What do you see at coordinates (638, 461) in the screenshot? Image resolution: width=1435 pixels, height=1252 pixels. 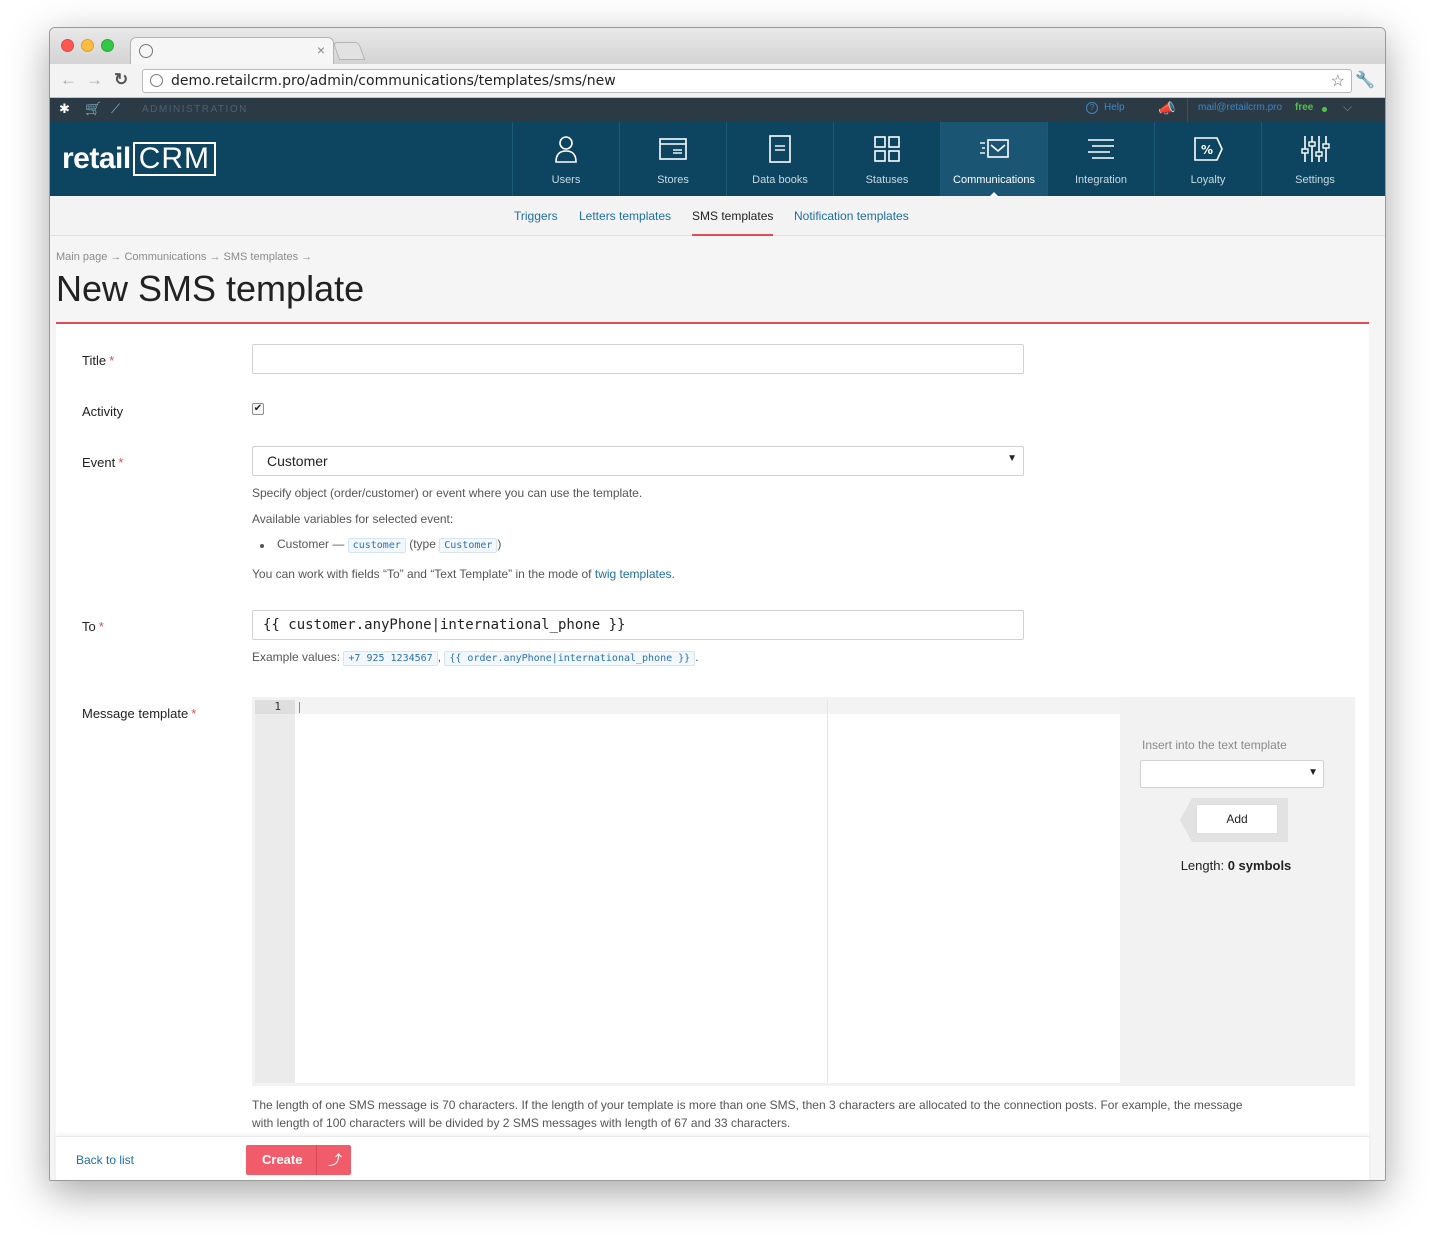 I see `event-select: Customer ▼` at bounding box center [638, 461].